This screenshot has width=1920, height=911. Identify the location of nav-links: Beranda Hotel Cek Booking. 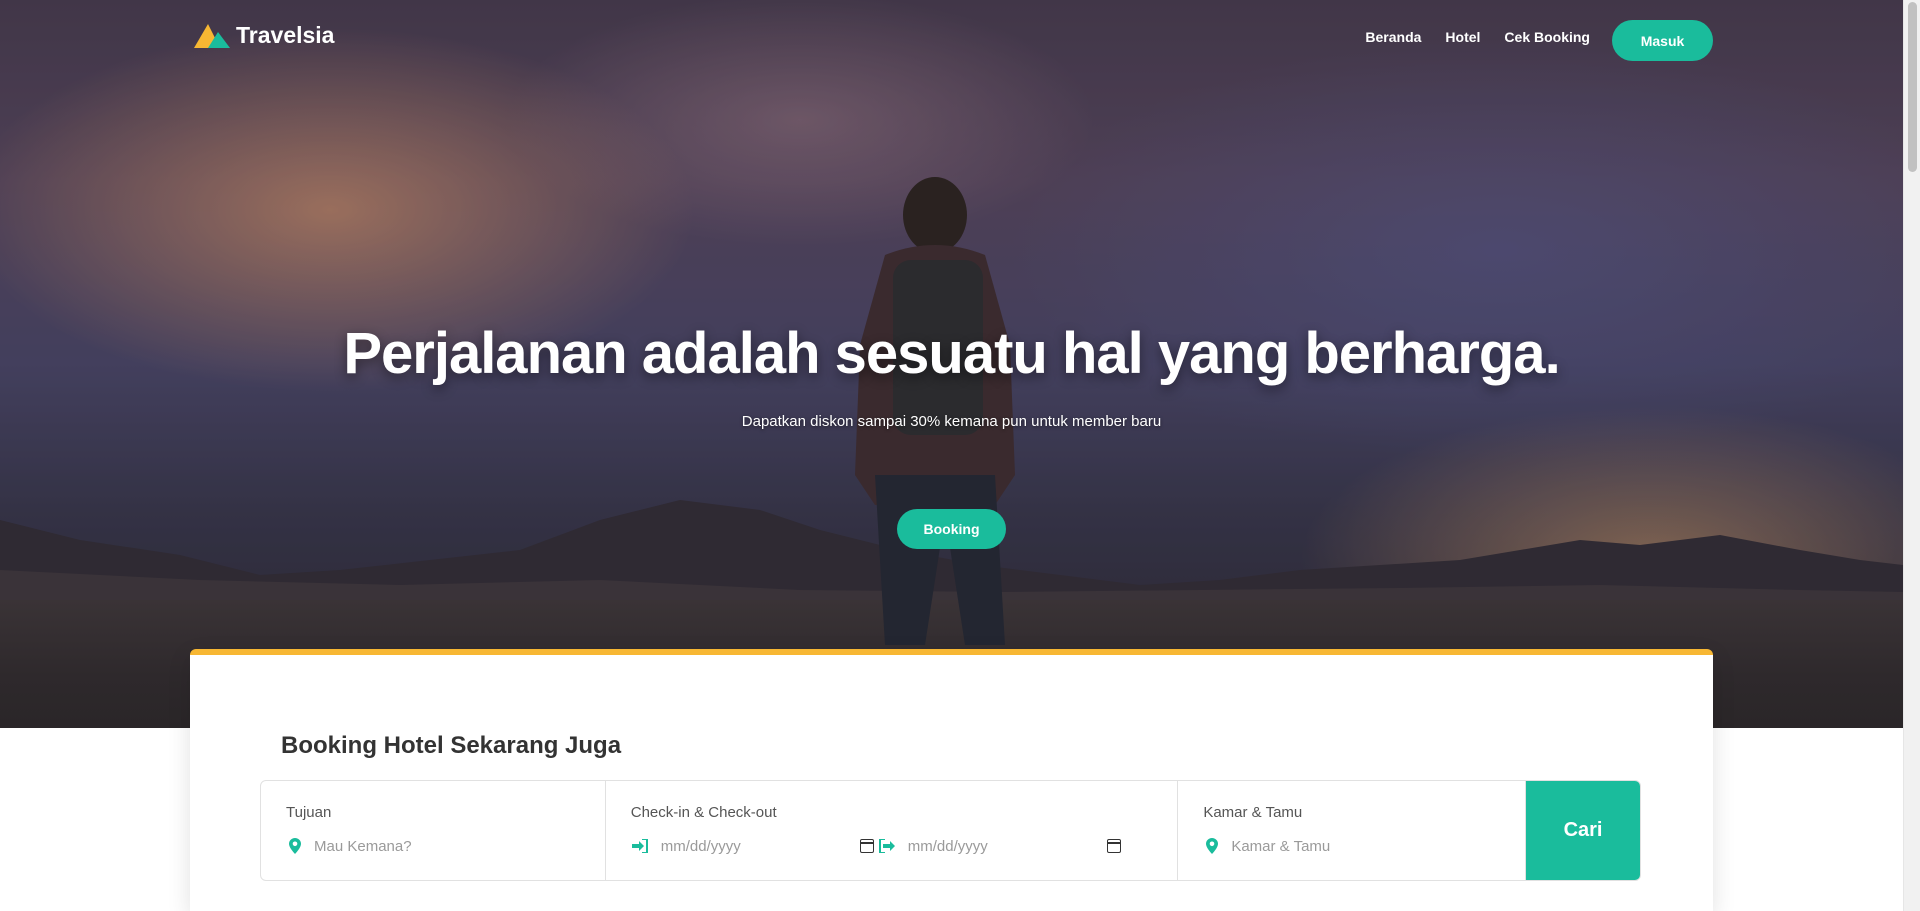
(1465, 37).